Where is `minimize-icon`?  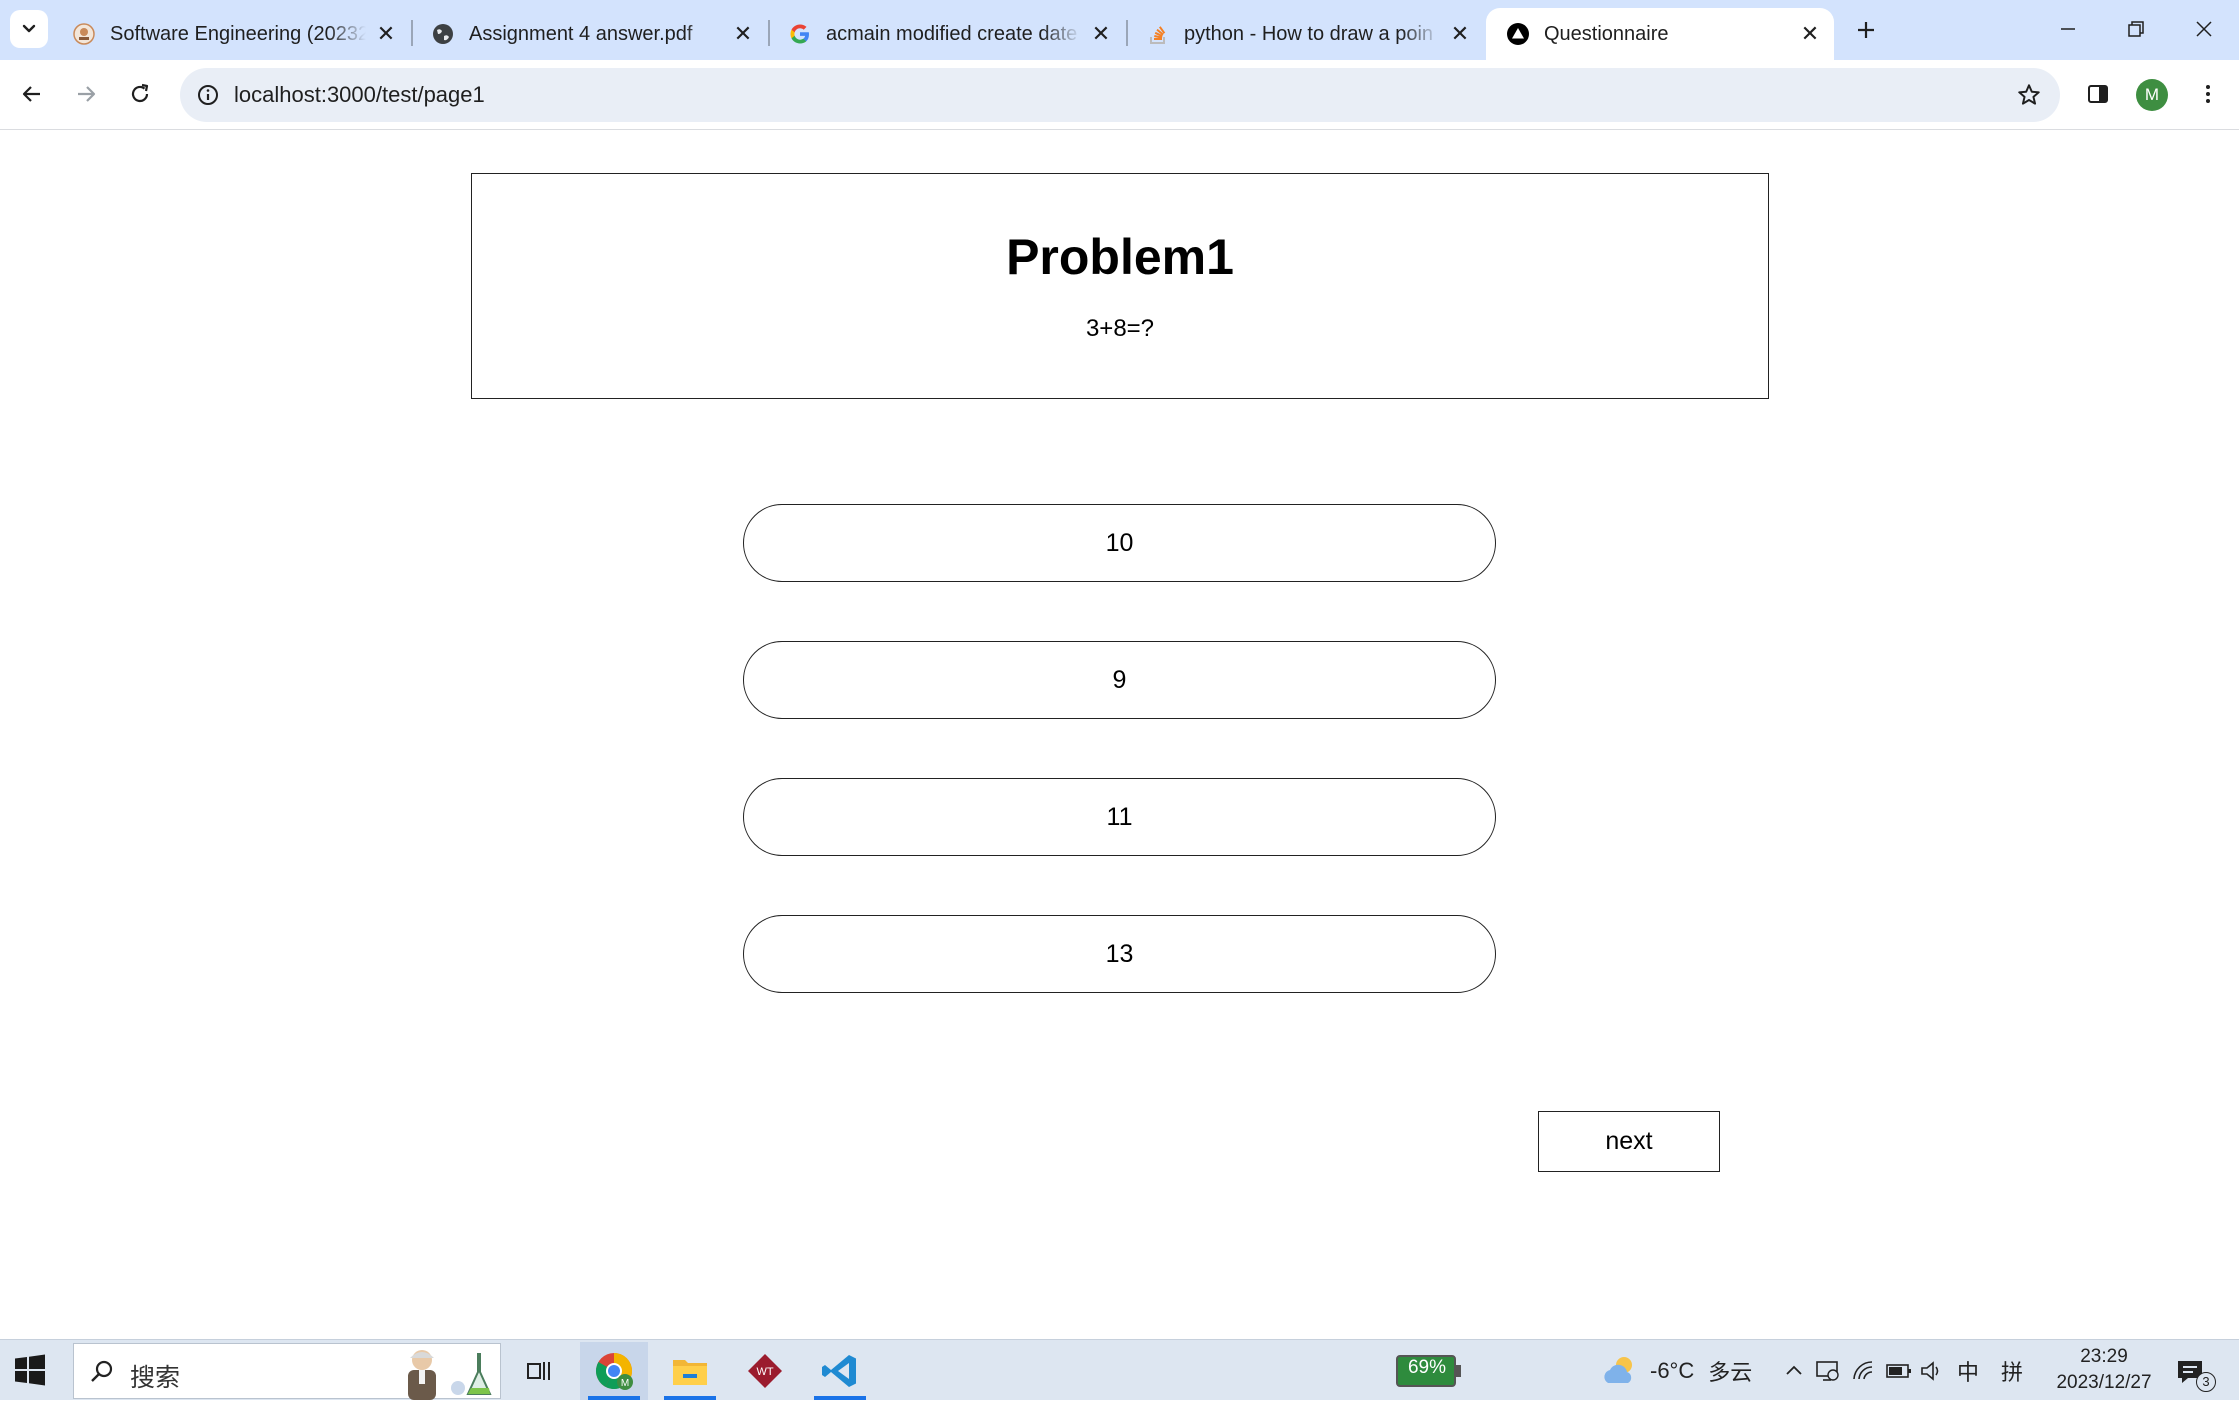
minimize-icon is located at coordinates (2068, 29).